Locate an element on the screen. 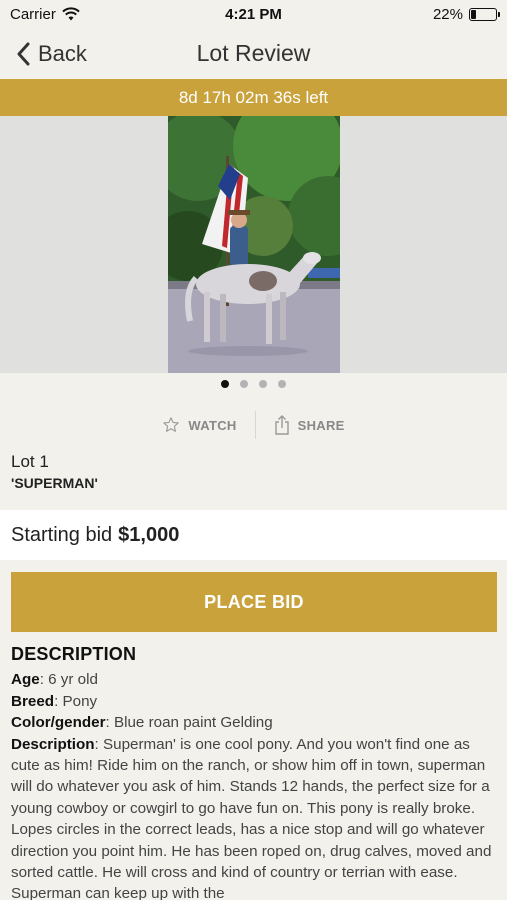 Image resolution: width=507 pixels, height=900 pixels. wifi-icon is located at coordinates (71, 14).